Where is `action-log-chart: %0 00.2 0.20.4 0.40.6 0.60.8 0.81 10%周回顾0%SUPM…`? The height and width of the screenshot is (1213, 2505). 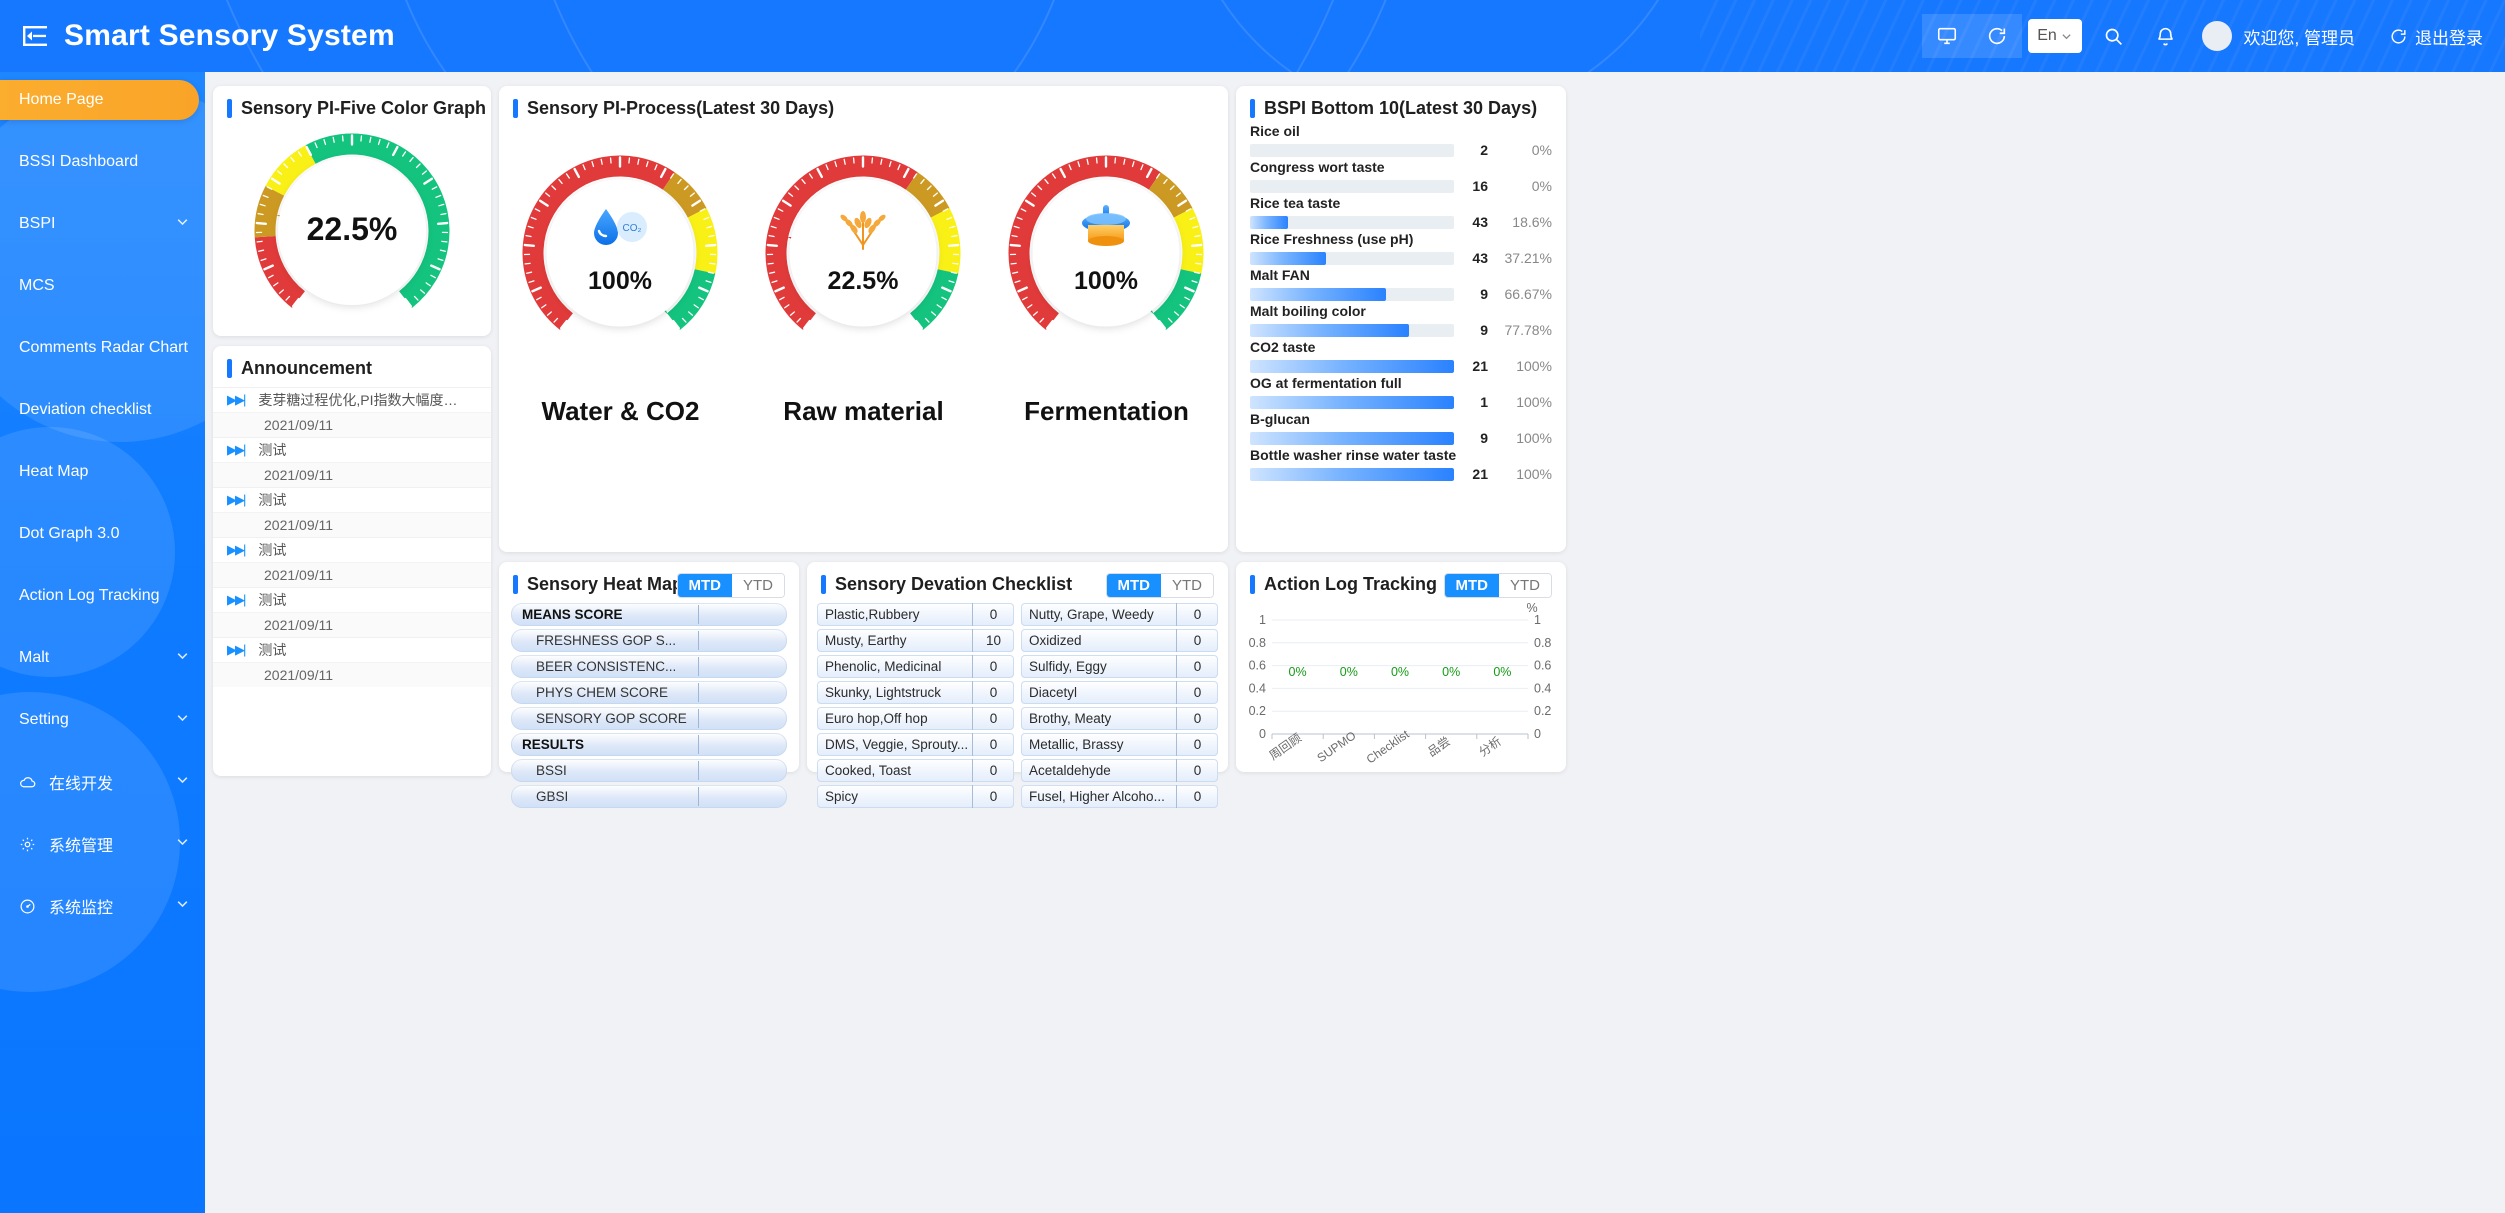
action-log-chart: %0 00.2 0.20.4 0.40.6 0.60.8 0.81 10%周回顾0%SUPM… is located at coordinates (1400, 684).